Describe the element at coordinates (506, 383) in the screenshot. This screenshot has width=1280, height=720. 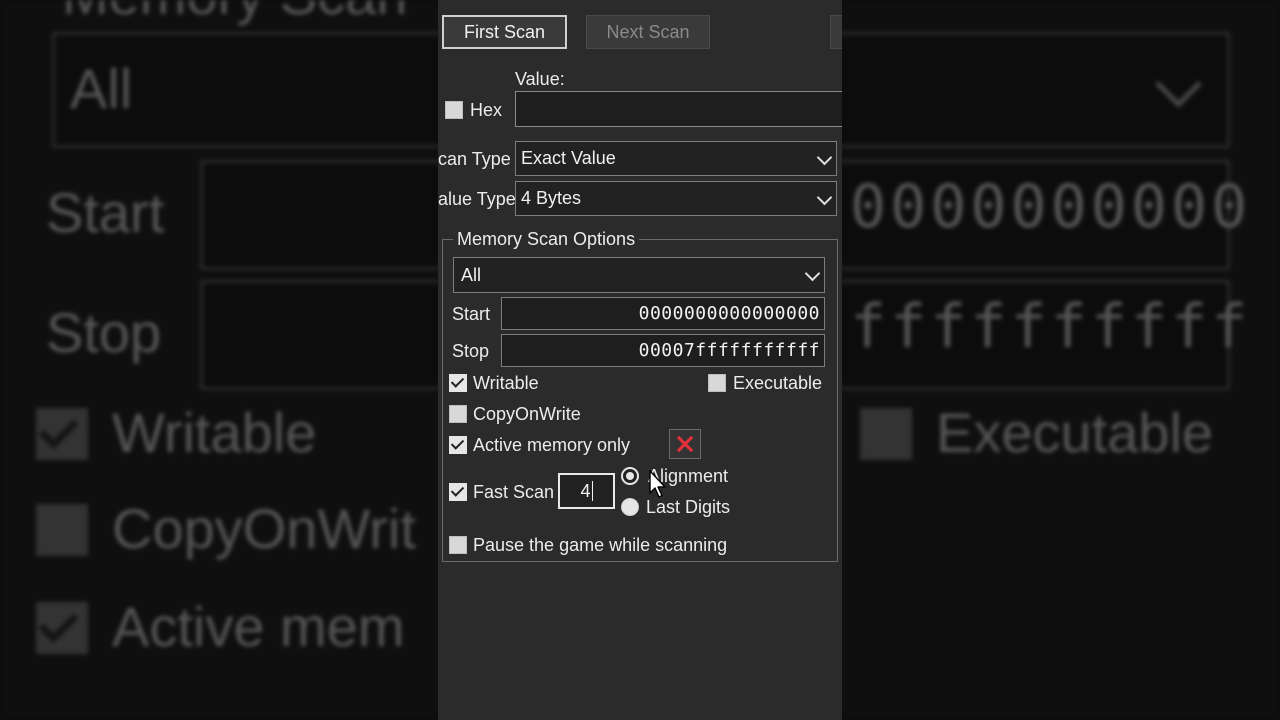
I see `writable-label: Writable` at that location.